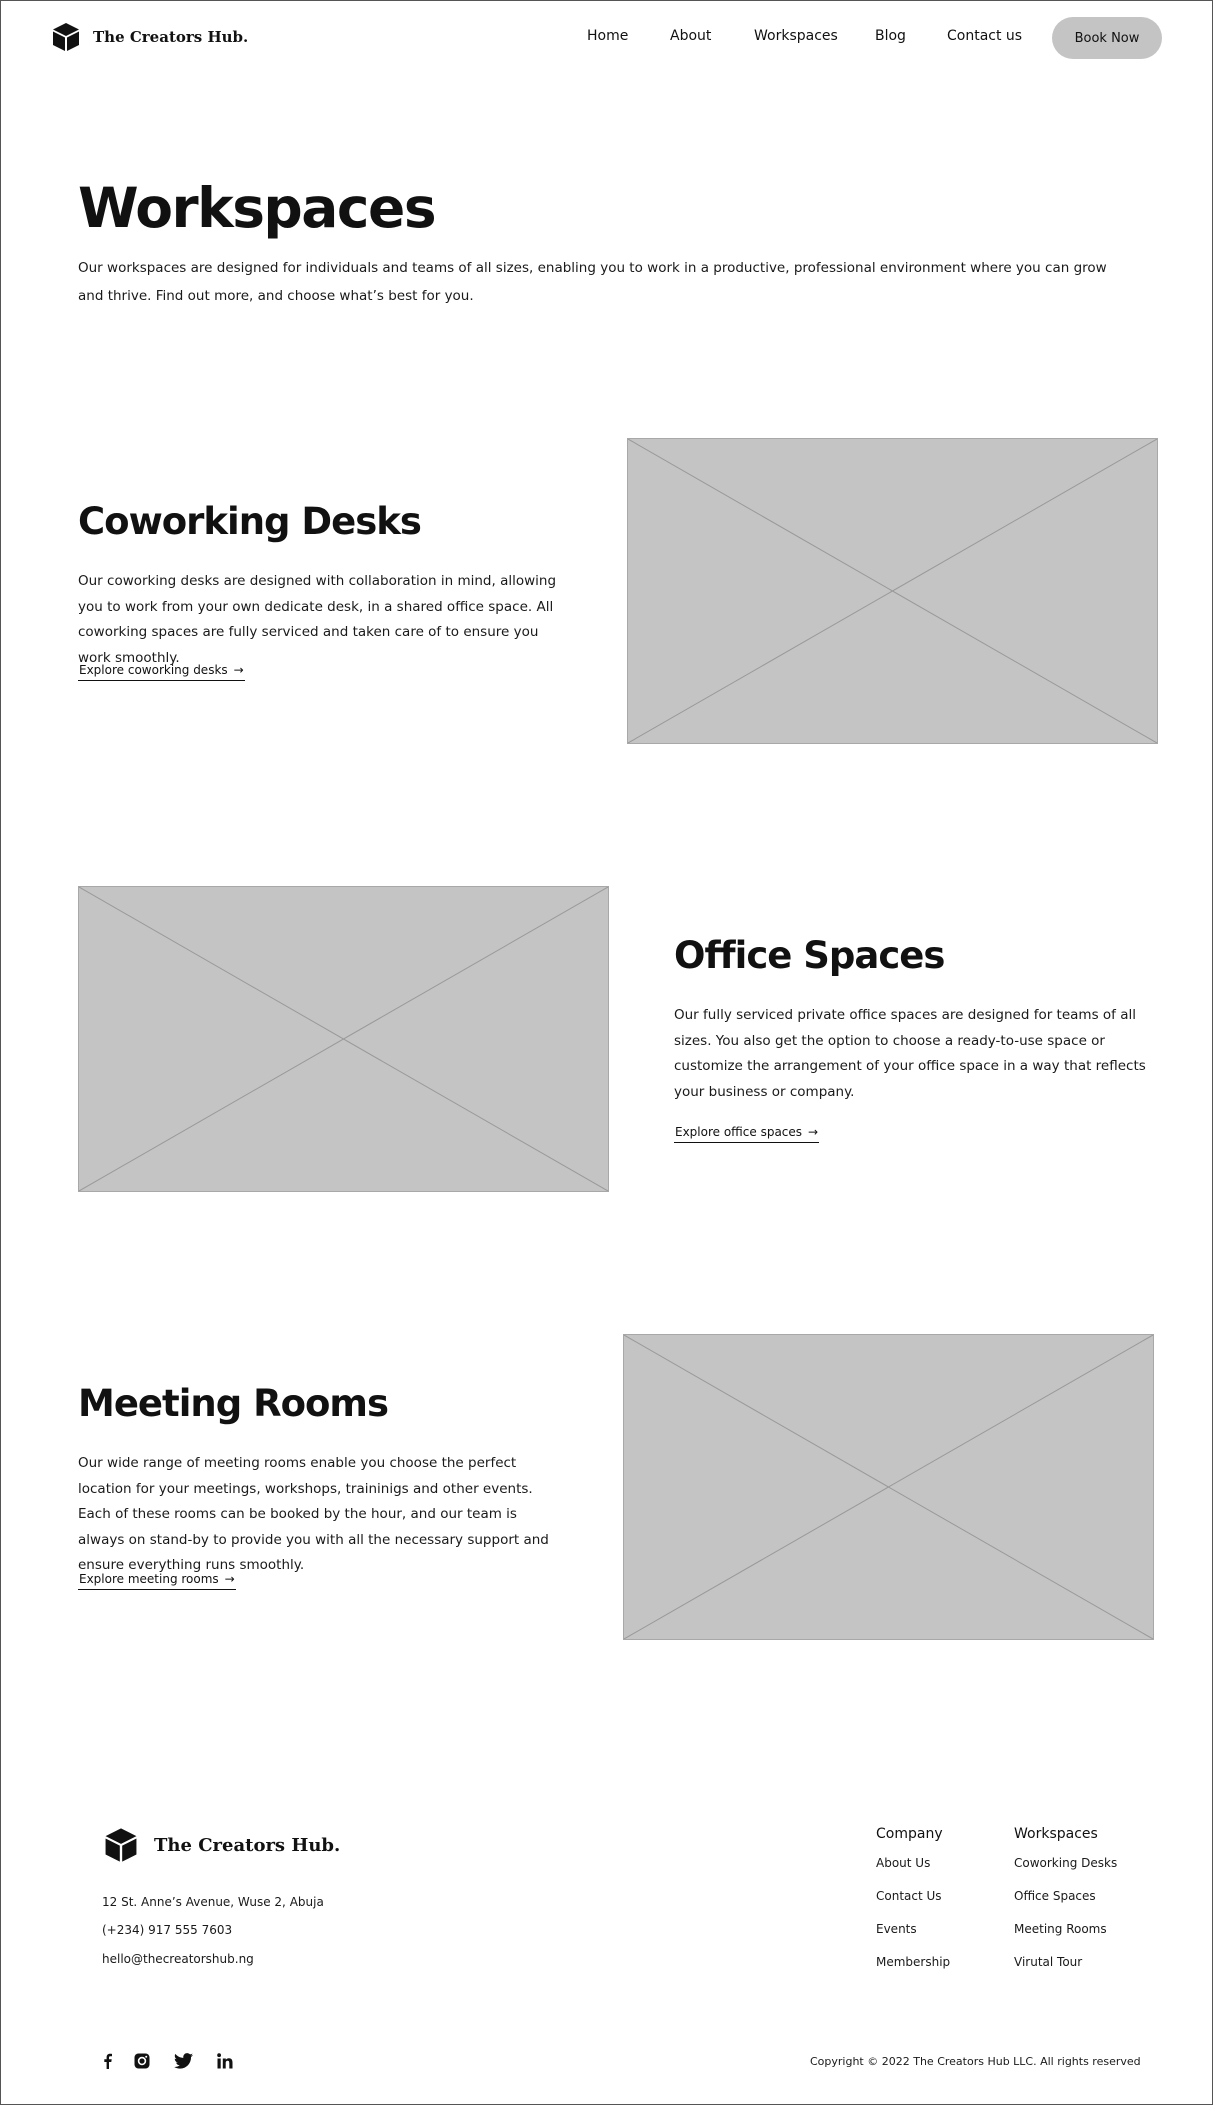 The width and height of the screenshot is (1213, 2105). What do you see at coordinates (607, 36) in the screenshot?
I see `nav-home: Home` at bounding box center [607, 36].